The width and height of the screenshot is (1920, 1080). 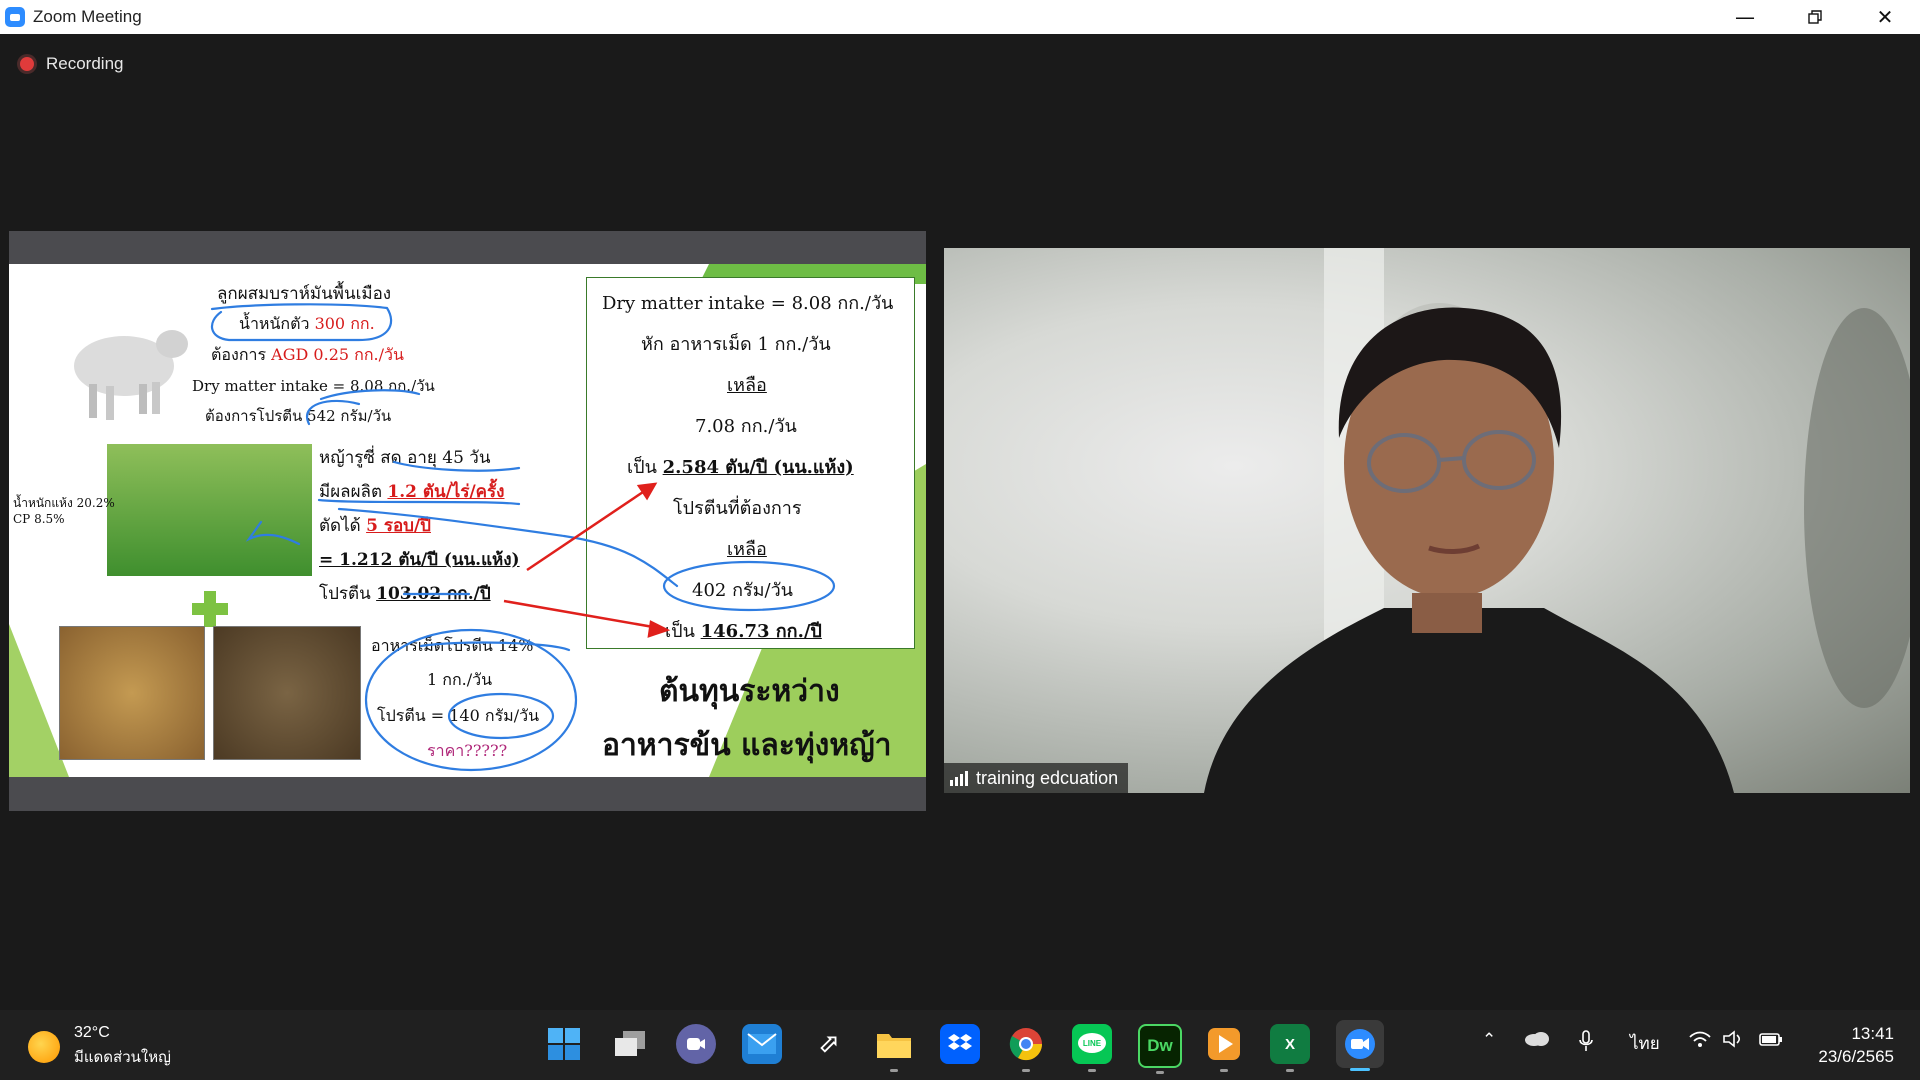 I want to click on task-view-icon, so click(x=630, y=1044).